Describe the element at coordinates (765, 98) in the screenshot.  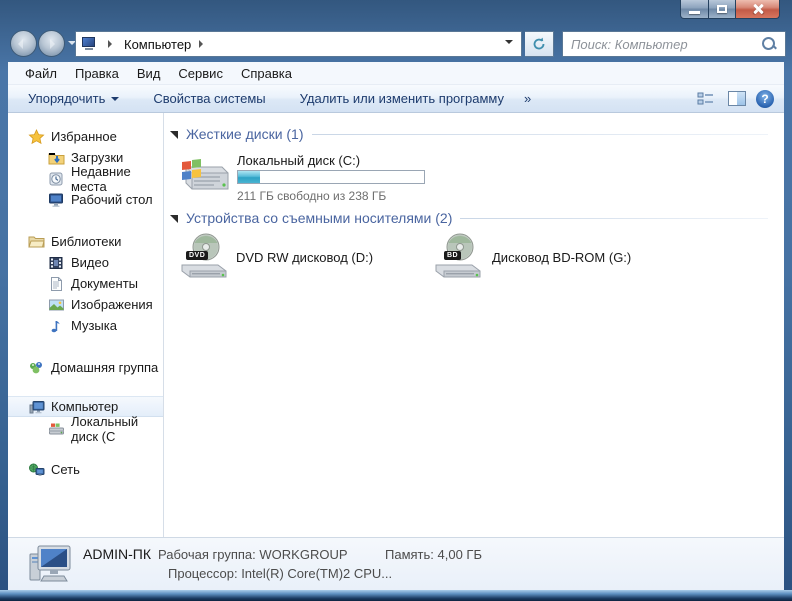
I see `help-button: ?` at that location.